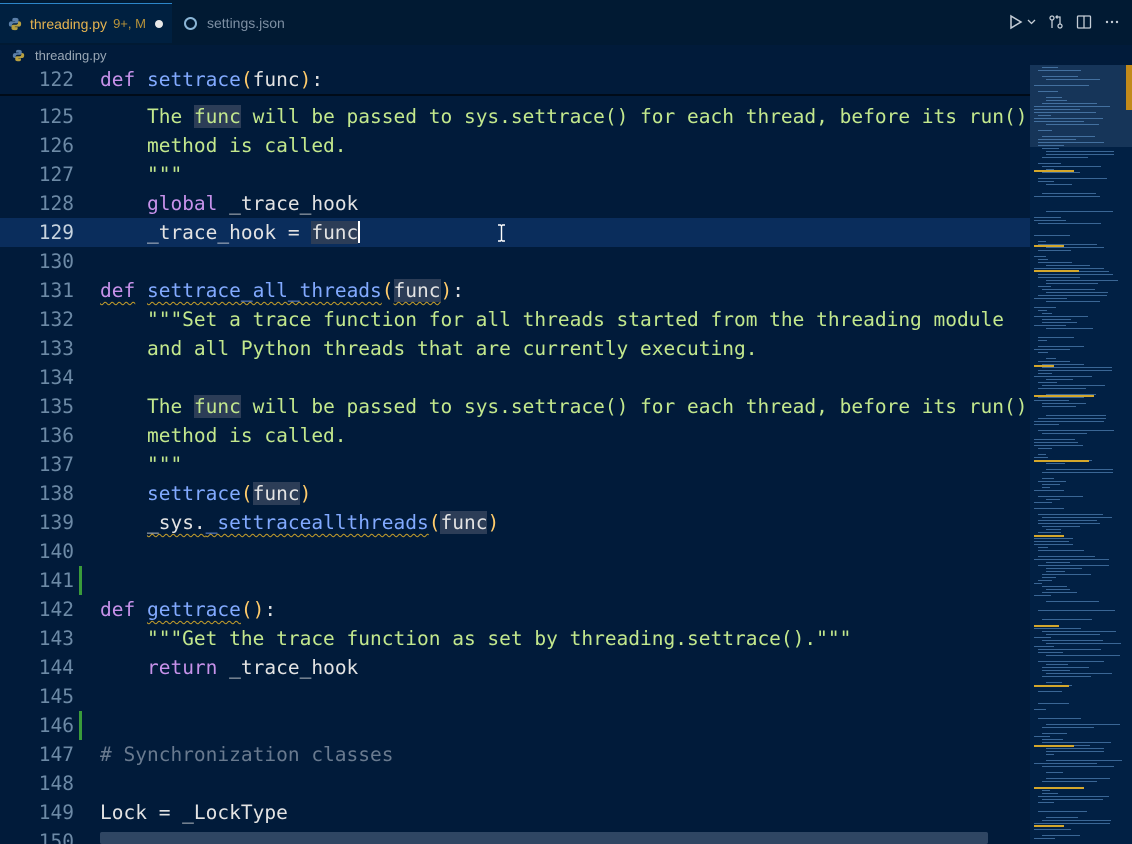  I want to click on code-row: 139 _sys._settraceallthreads(func), so click(515, 522).